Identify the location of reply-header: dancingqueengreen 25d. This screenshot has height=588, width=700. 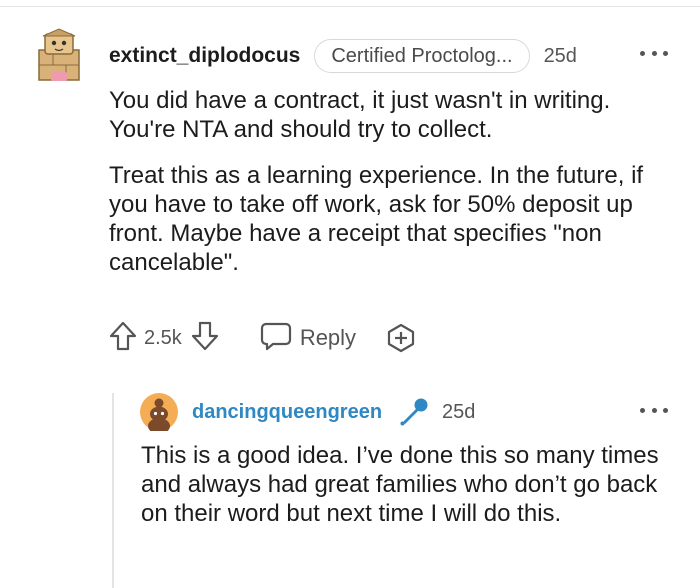
(333, 412).